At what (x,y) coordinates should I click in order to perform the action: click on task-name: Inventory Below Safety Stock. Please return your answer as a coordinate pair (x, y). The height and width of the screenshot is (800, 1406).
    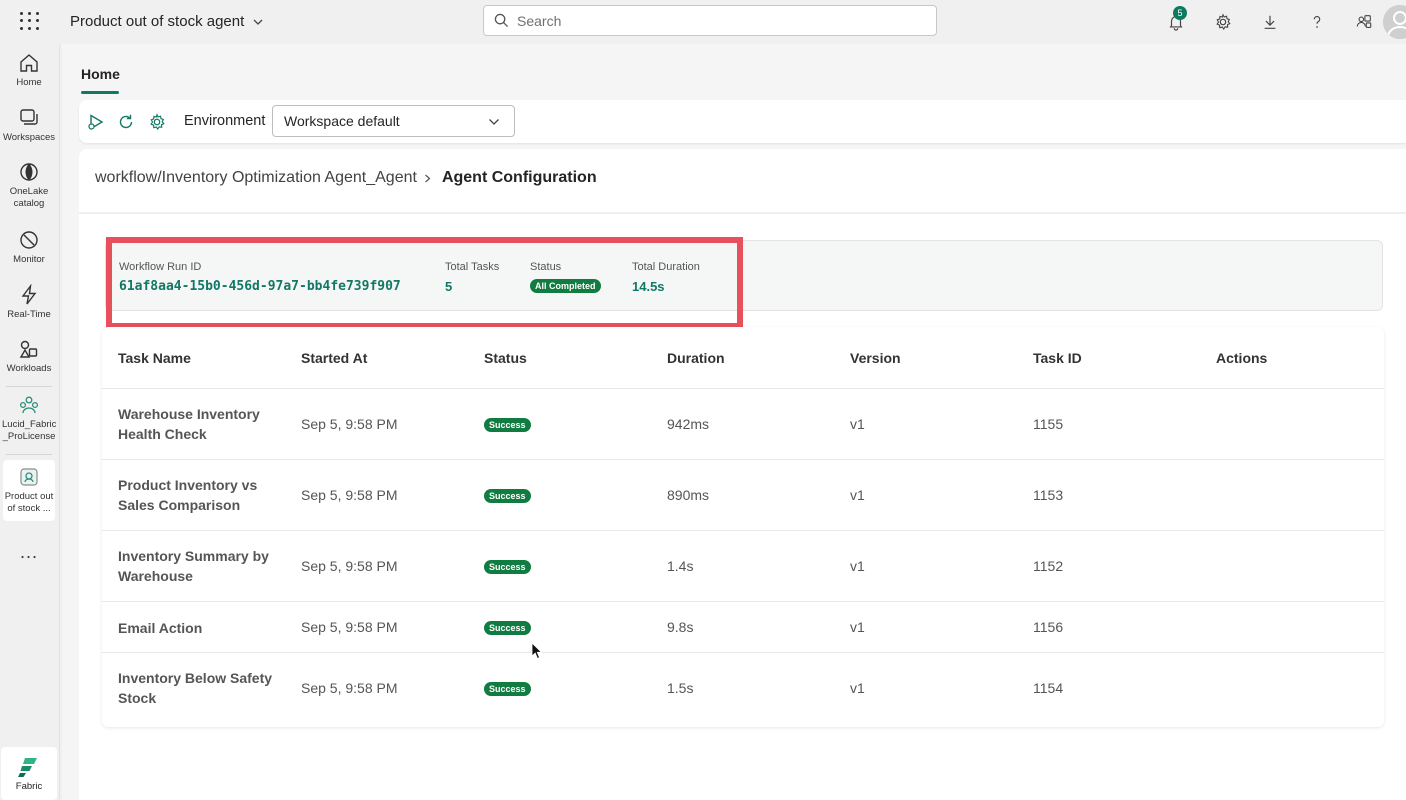
    Looking at the image, I should click on (195, 688).